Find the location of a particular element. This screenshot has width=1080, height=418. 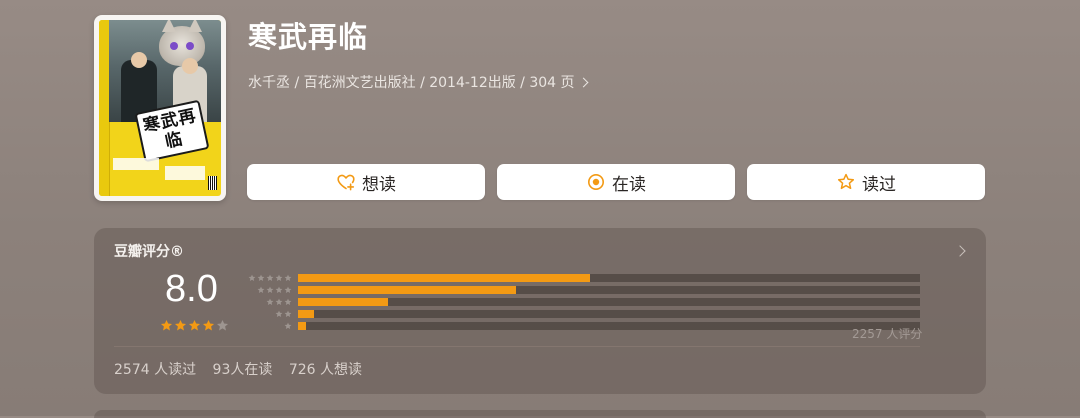

rating-bar-1-star is located at coordinates (582, 325).